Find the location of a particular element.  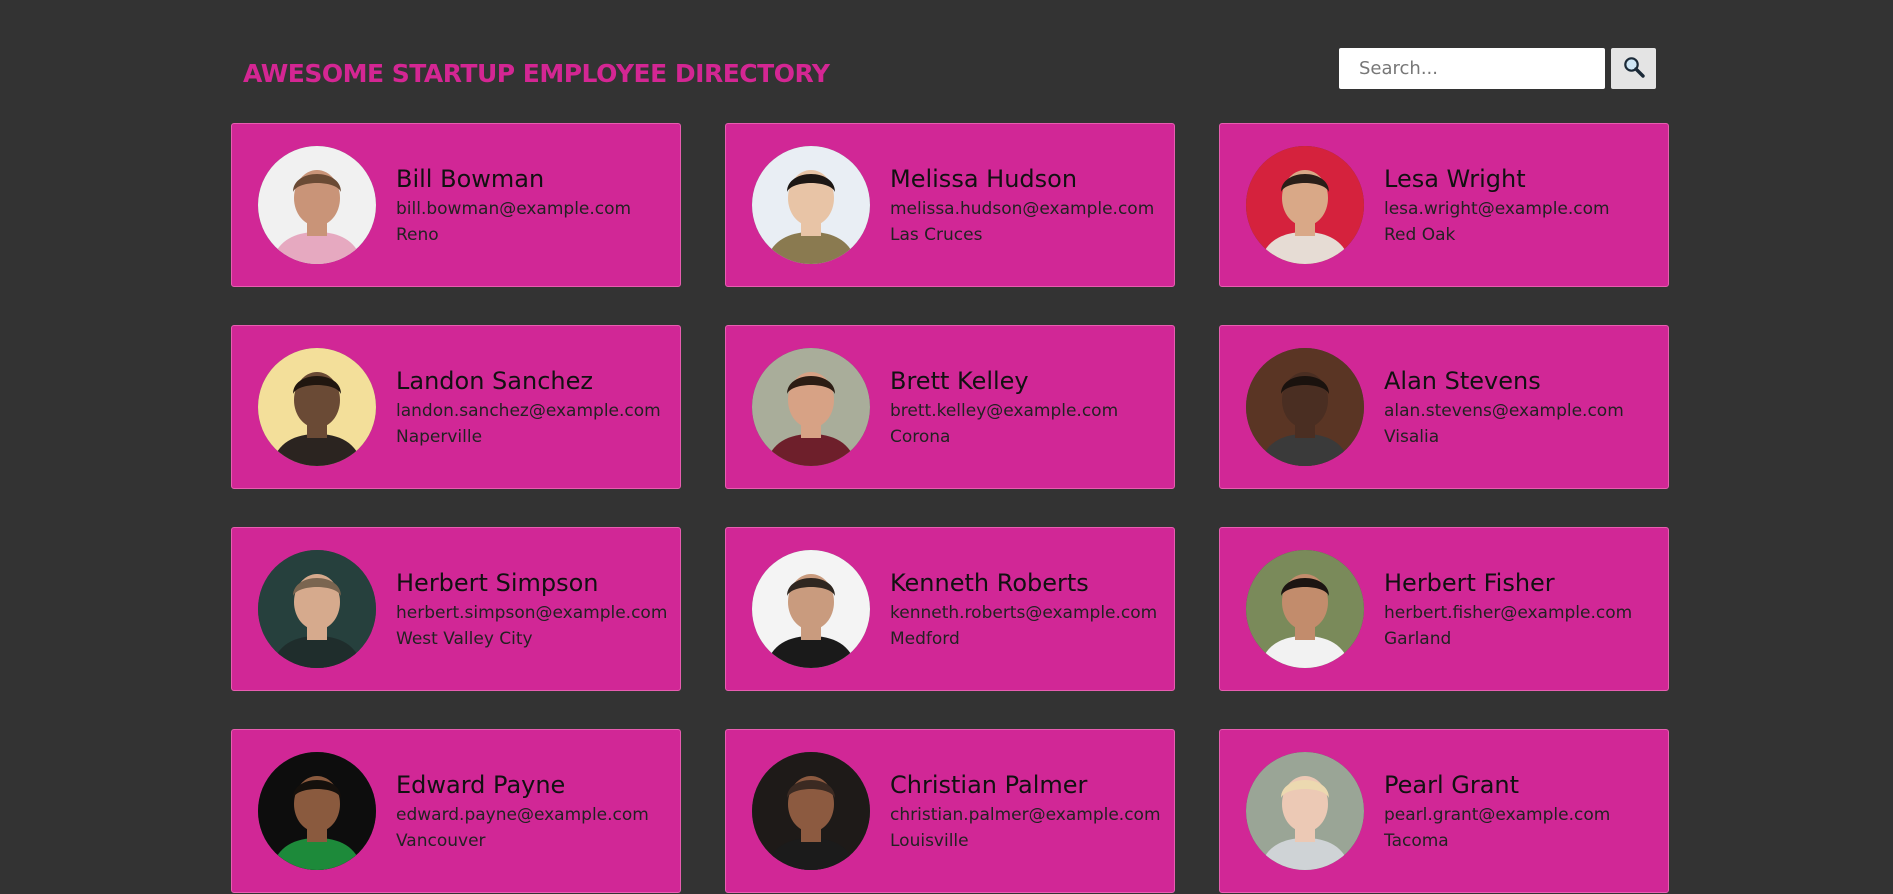

employee-name: Landon Sanchez is located at coordinates (494, 381).